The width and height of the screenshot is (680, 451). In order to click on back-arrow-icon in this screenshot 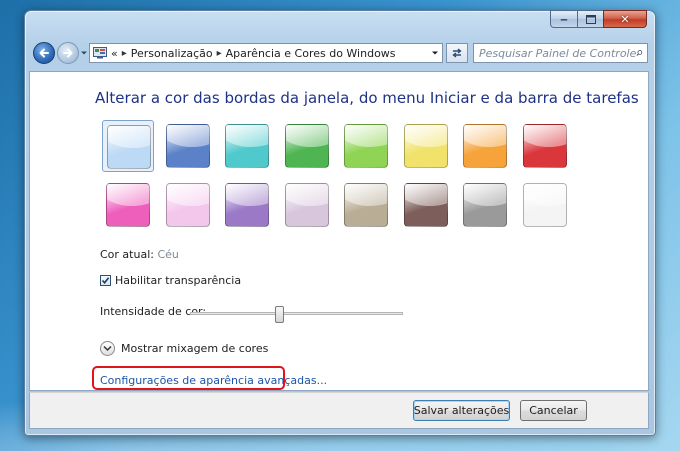, I will do `click(44, 53)`.